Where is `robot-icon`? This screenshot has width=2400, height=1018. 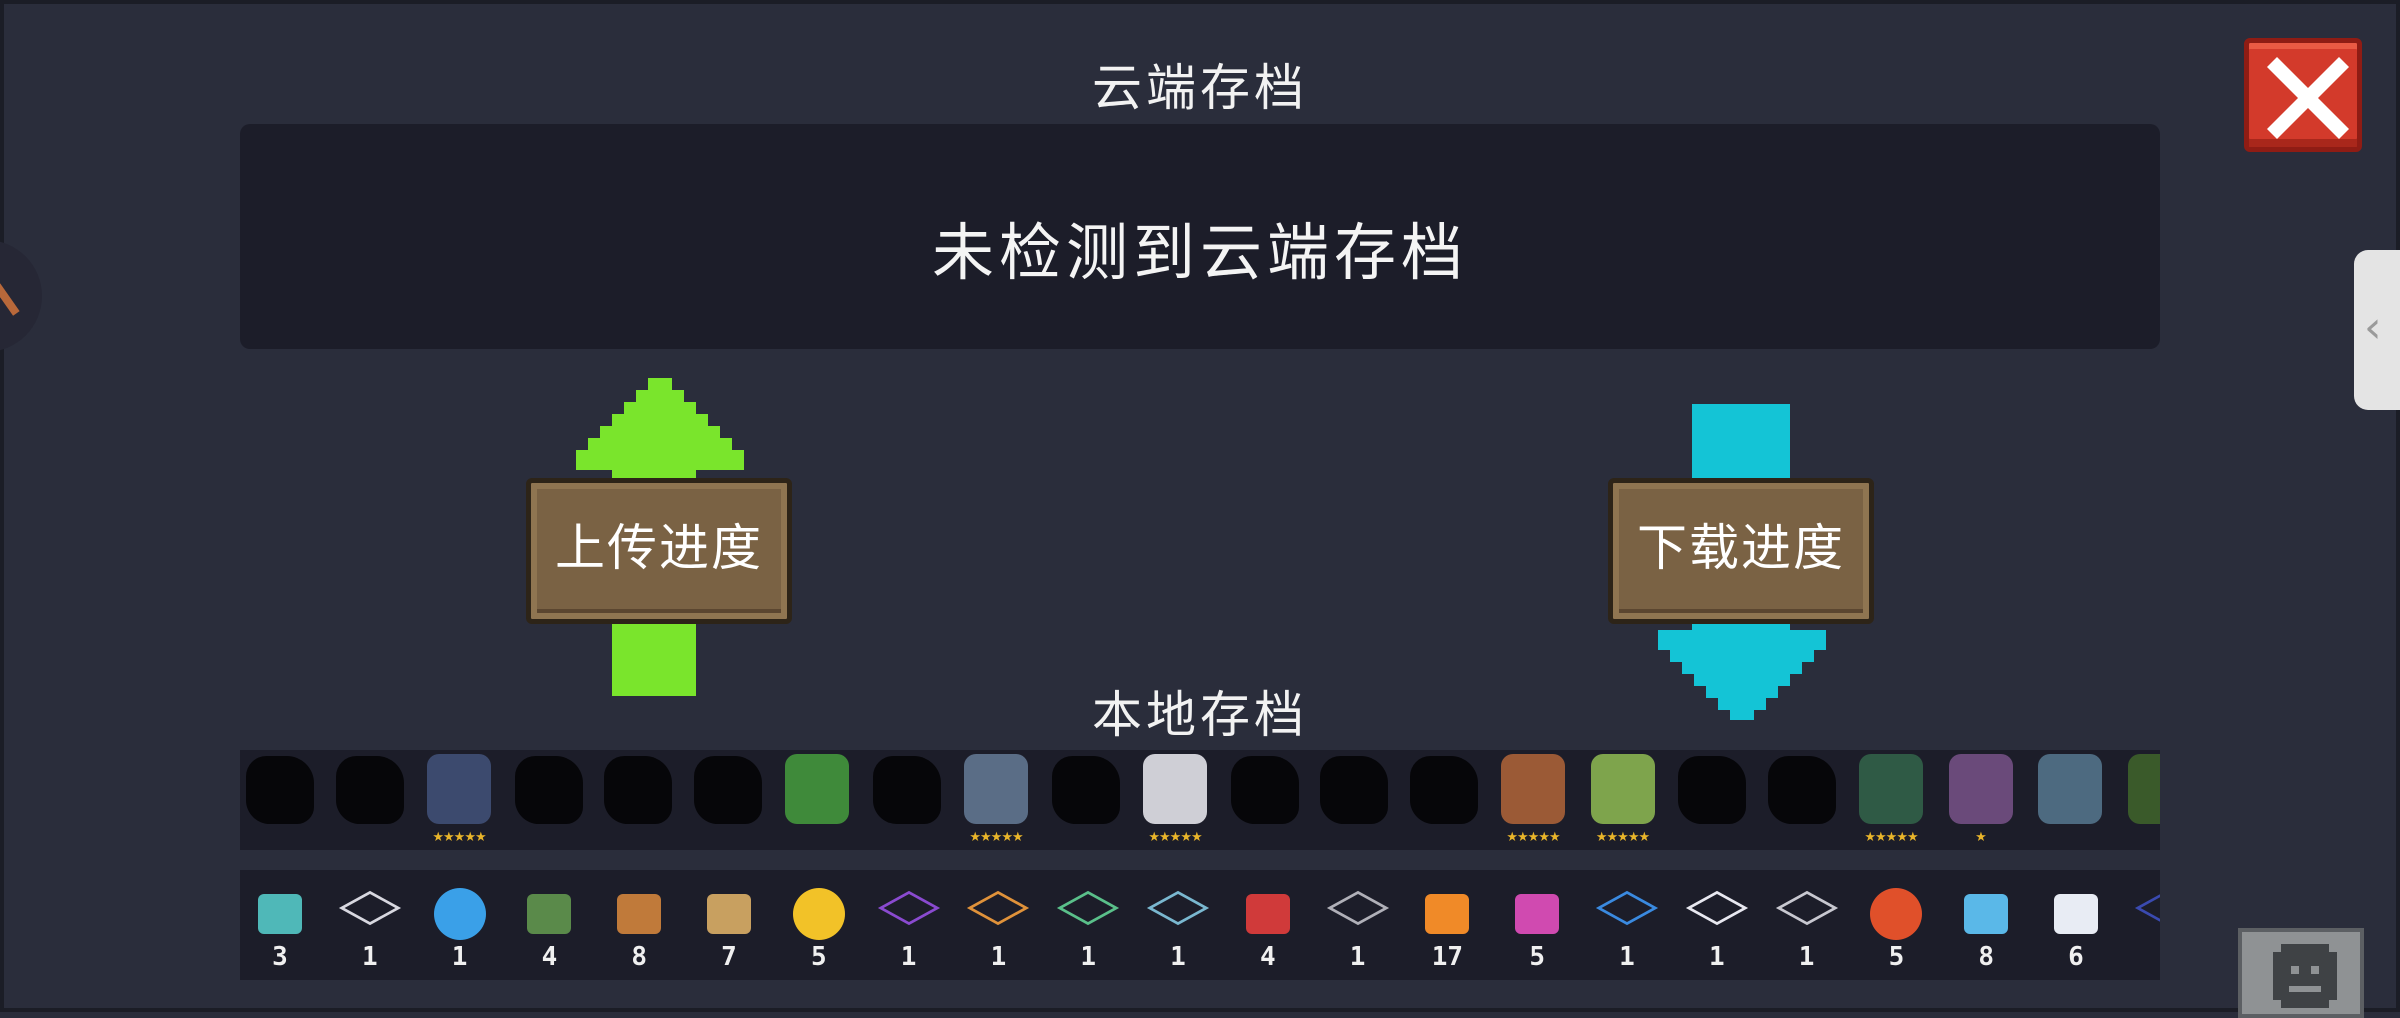 robot-icon is located at coordinates (1537, 914).